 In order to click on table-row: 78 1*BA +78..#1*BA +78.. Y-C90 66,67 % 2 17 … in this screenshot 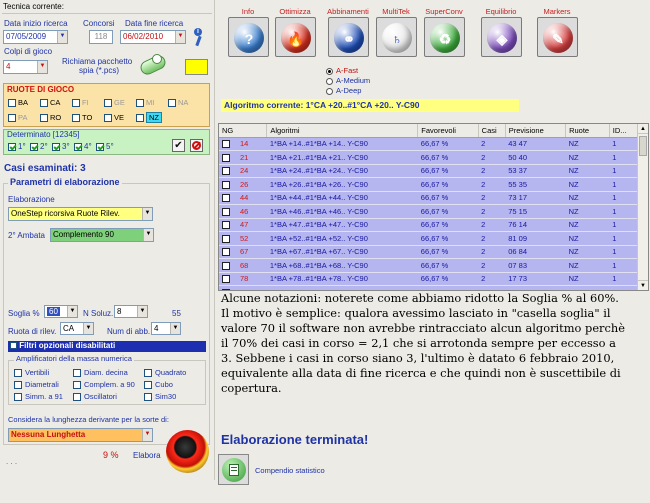, I will do `click(429, 279)`.